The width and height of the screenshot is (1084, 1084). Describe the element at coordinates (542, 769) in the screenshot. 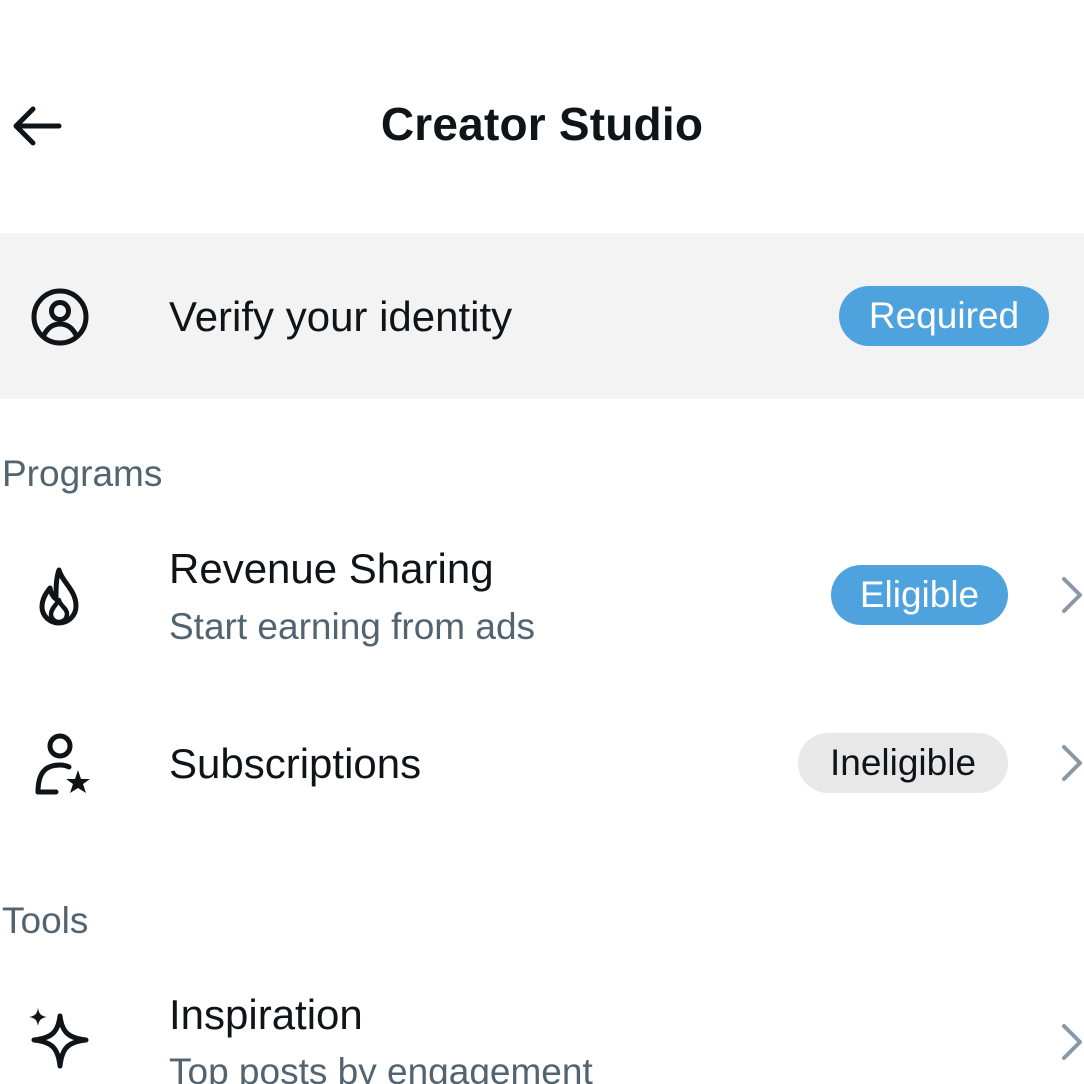

I see `subscriptions-row: Subscriptions Ineligible` at that location.